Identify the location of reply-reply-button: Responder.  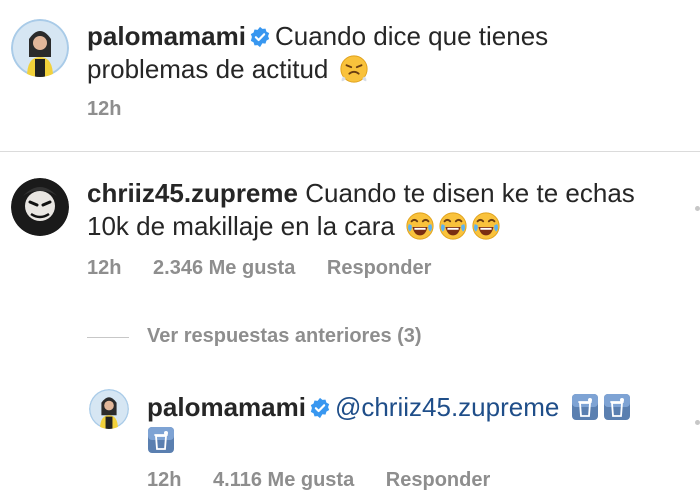
(438, 480).